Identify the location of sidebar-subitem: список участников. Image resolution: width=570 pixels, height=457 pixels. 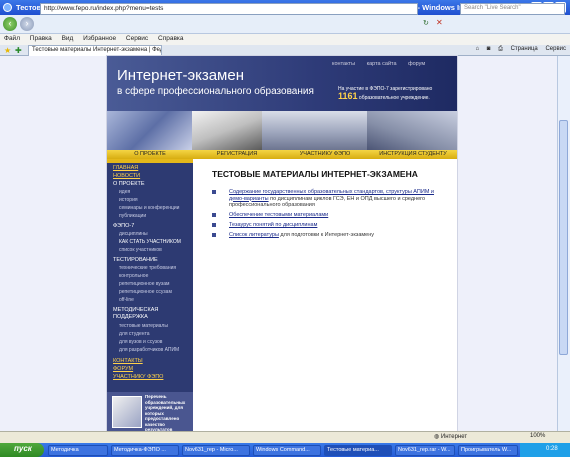
(140, 250).